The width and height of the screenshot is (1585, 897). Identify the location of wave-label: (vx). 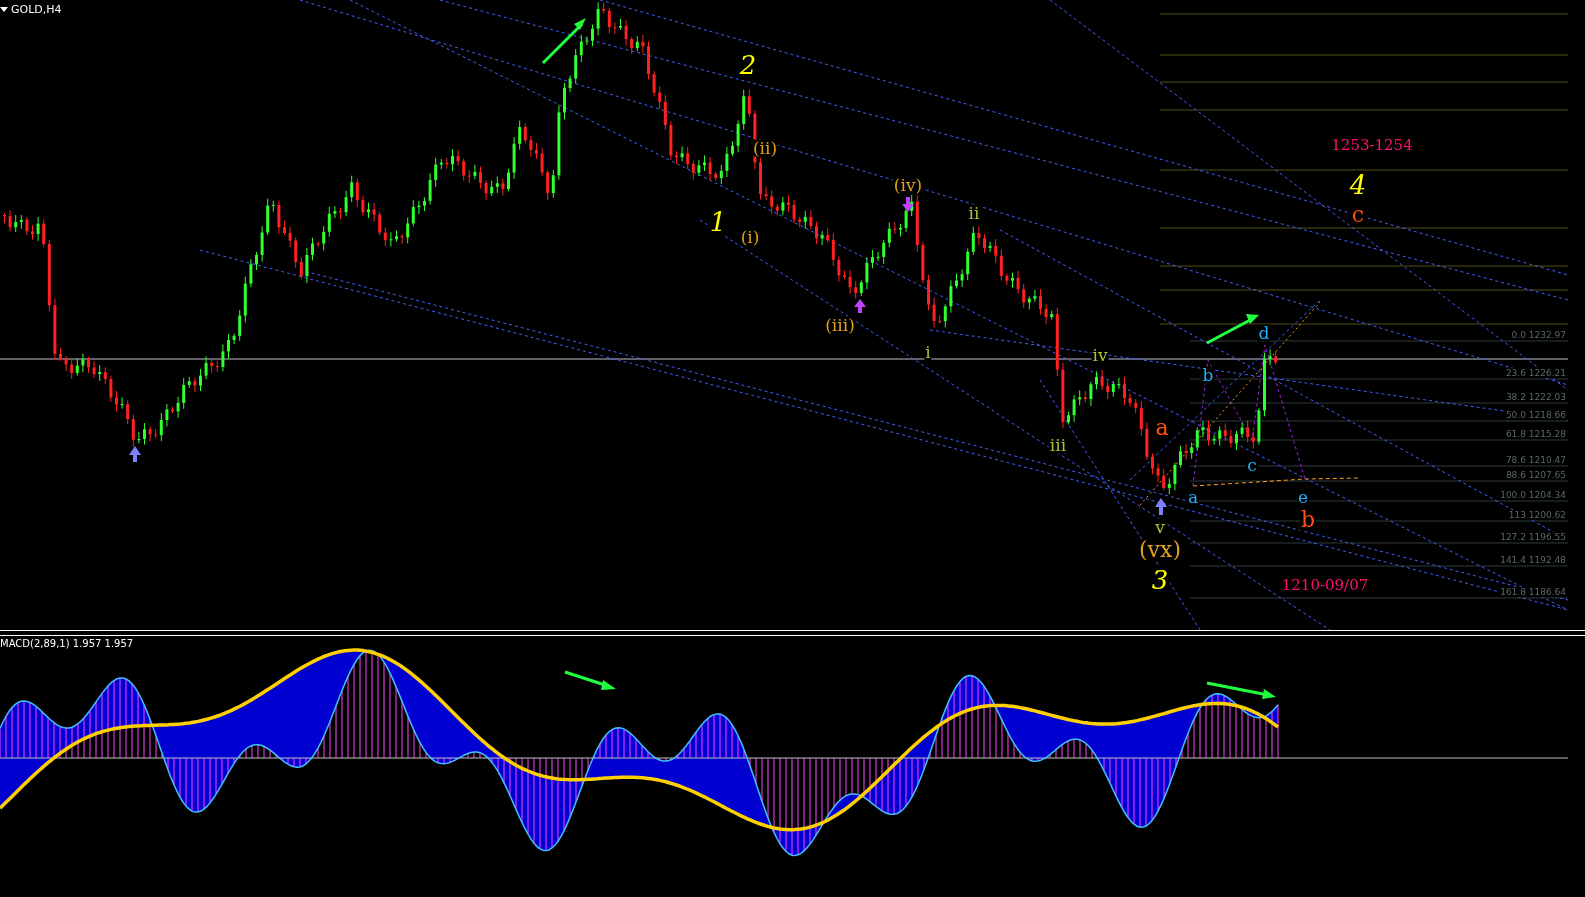
(1160, 550).